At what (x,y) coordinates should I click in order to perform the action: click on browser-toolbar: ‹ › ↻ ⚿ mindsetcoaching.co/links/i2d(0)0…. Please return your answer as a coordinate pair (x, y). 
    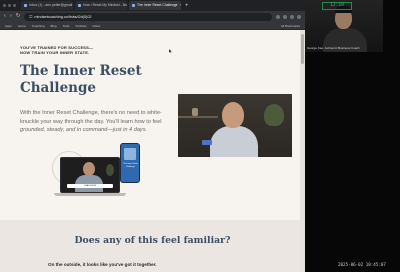
    Looking at the image, I should click on (152, 16).